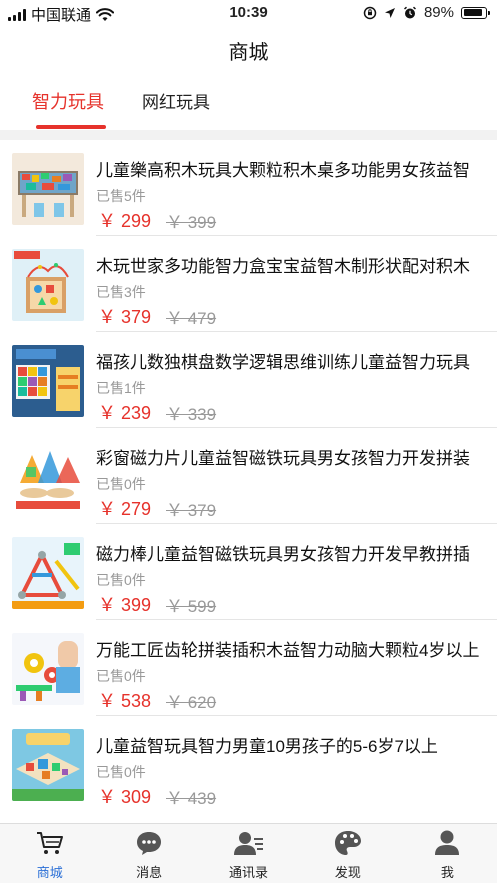 Image resolution: width=497 pixels, height=883 pixels. I want to click on tabbar-item-contacts: 通讯录, so click(248, 853).